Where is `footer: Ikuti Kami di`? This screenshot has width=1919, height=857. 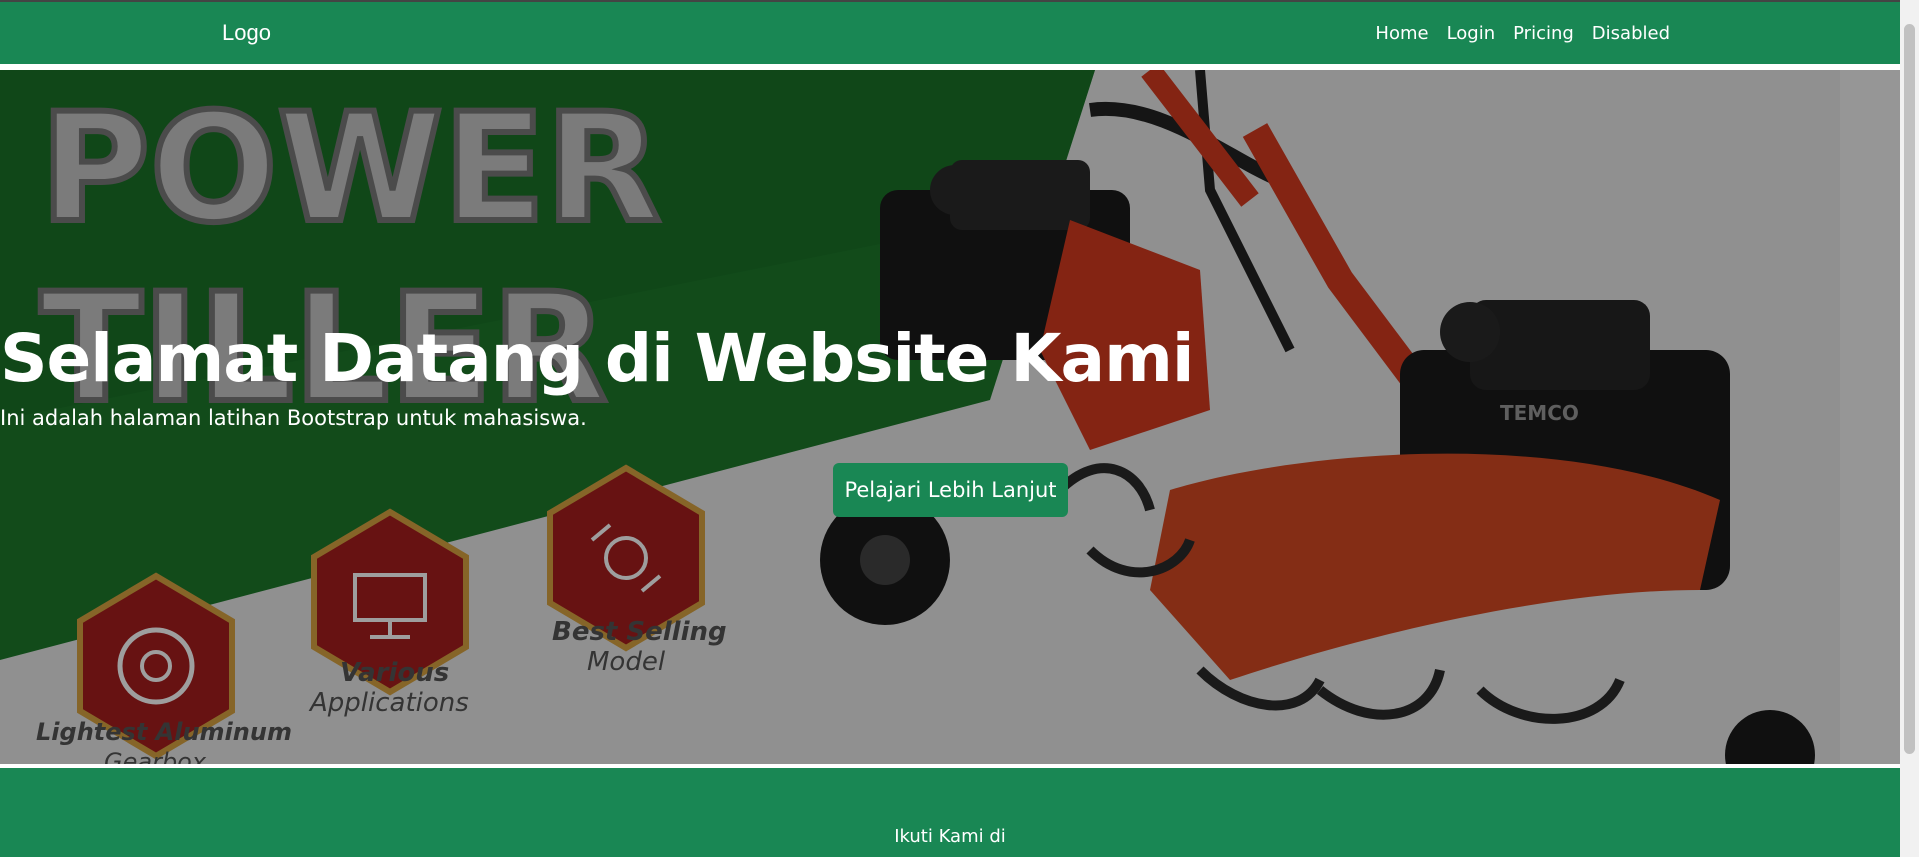 footer: Ikuti Kami di is located at coordinates (950, 812).